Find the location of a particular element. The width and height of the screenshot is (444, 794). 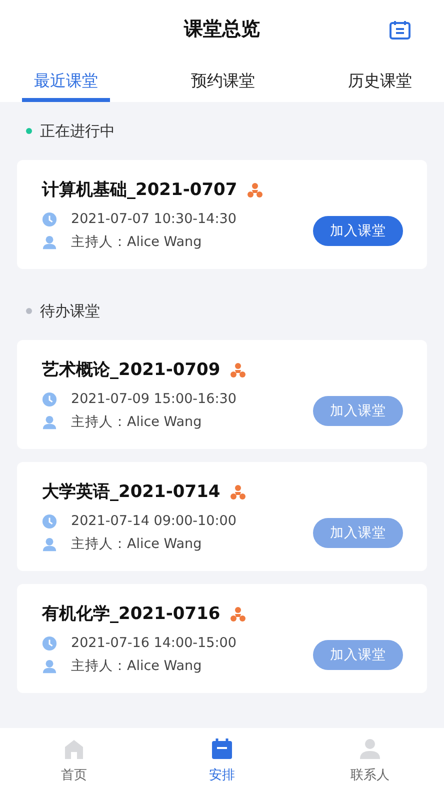

class-time: 2021-07-16 14:00-15:00 is located at coordinates (153, 643).